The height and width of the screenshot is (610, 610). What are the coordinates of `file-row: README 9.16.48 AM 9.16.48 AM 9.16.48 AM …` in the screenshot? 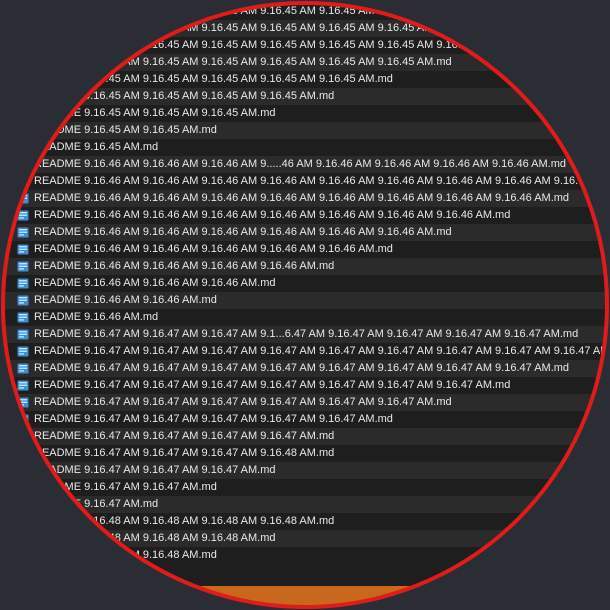 It's located at (305, 521).